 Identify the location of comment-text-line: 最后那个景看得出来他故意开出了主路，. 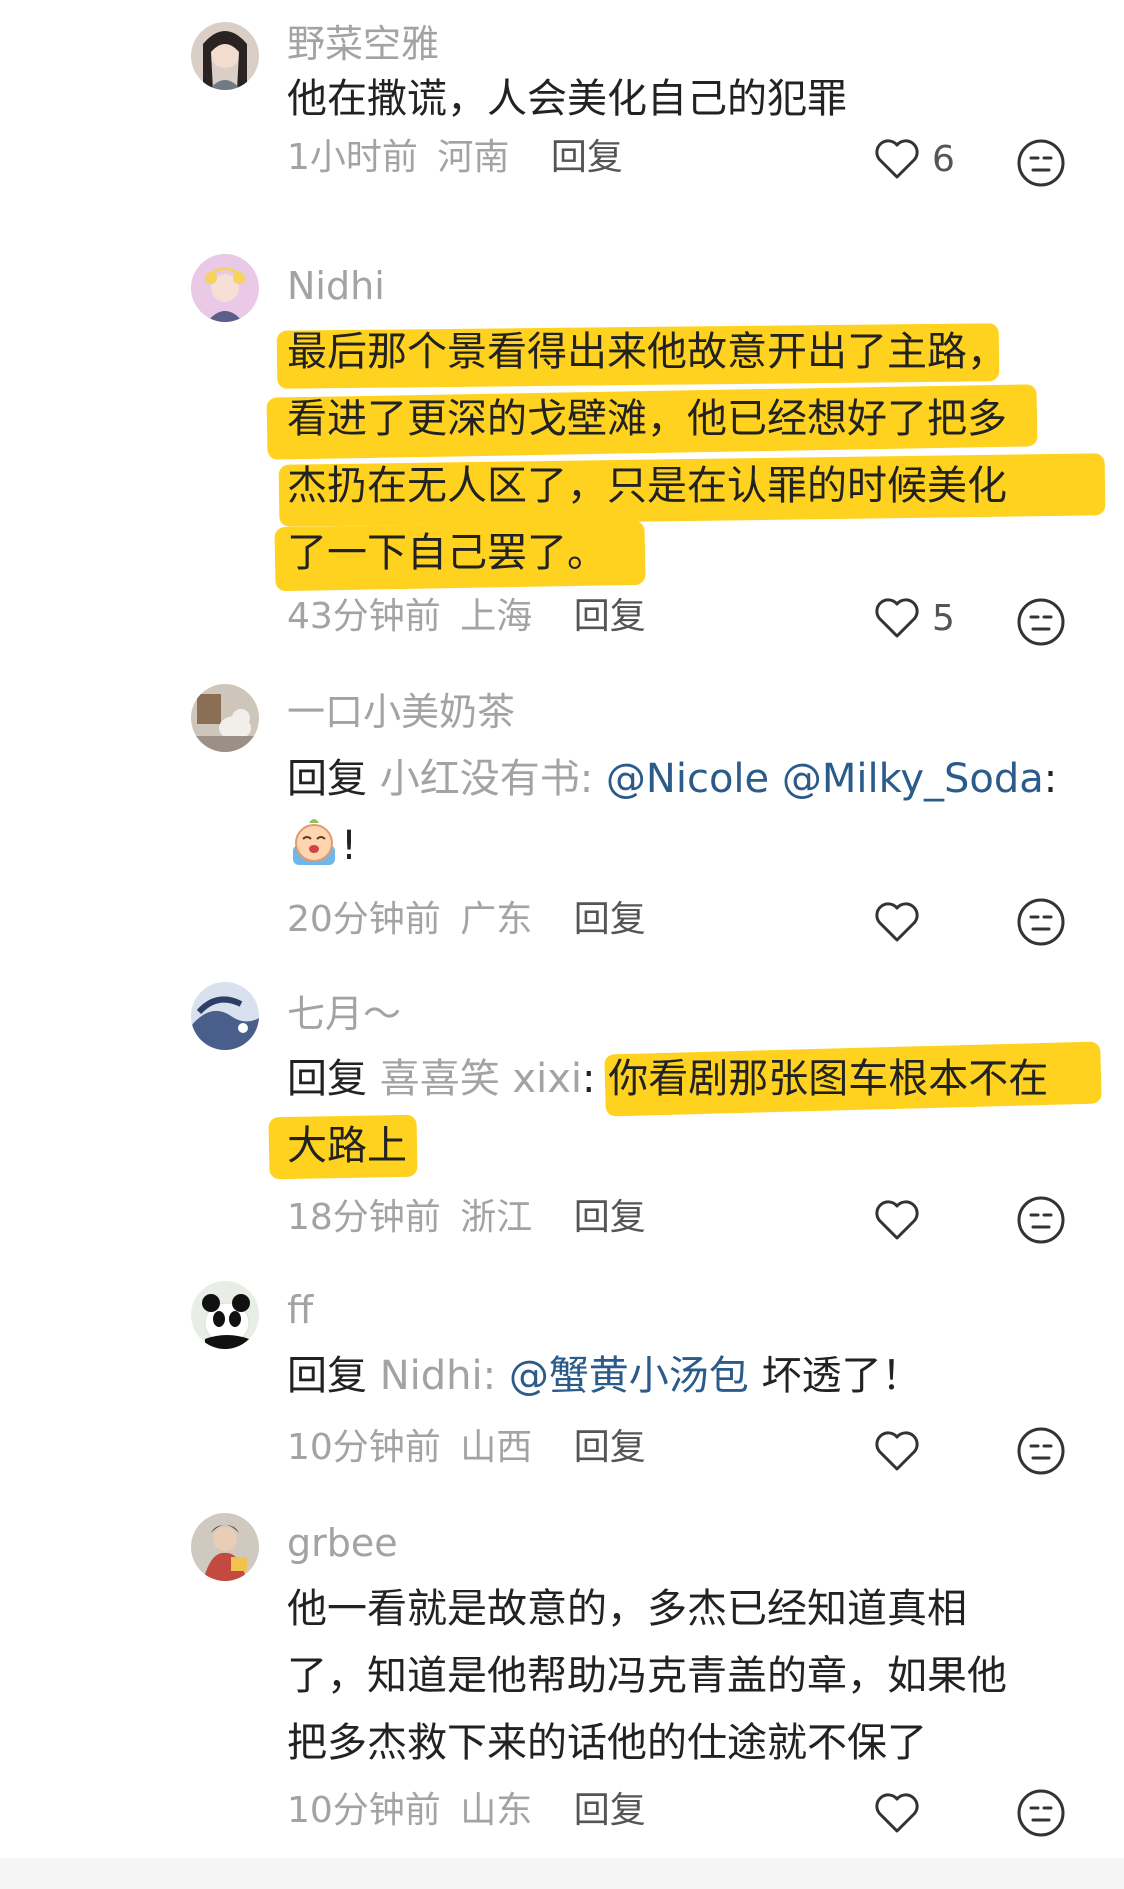
(647, 352).